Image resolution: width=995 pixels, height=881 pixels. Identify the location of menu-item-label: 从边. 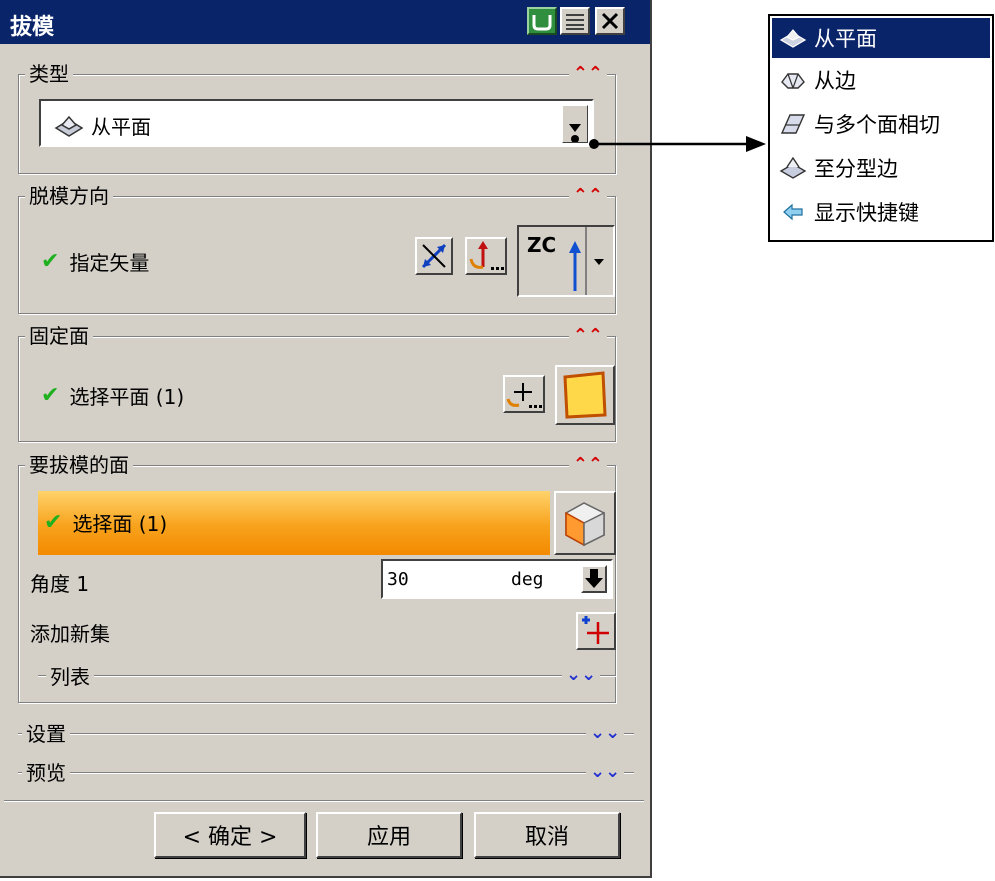
(835, 81).